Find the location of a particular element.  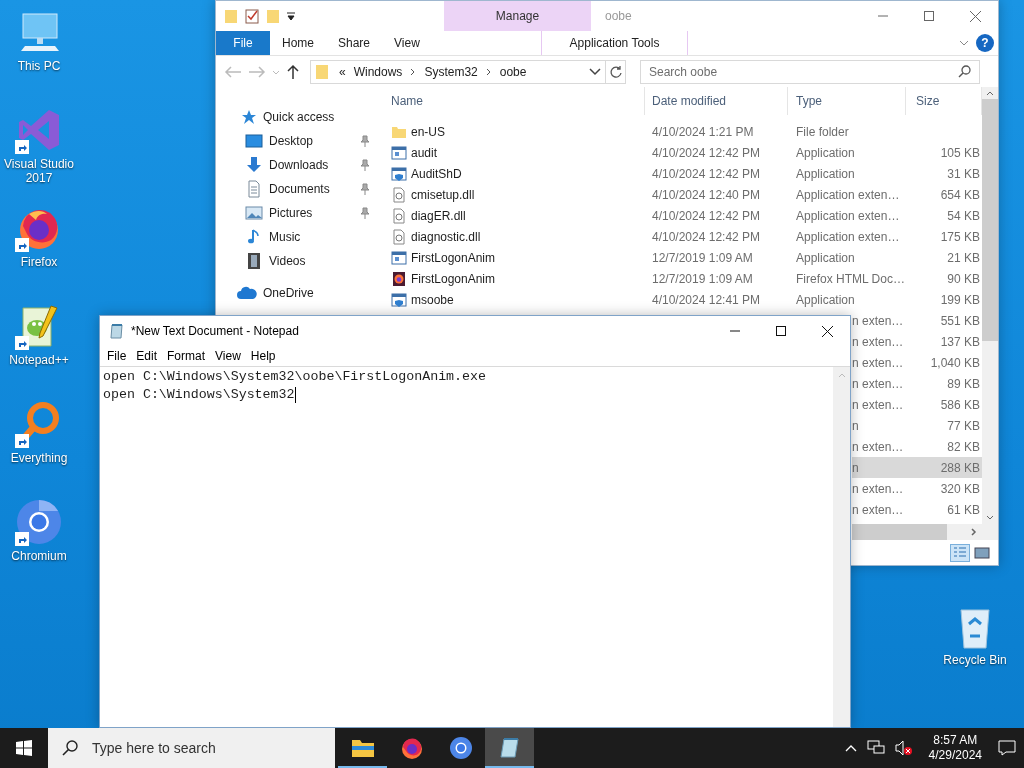

document-icon is located at coordinates (254, 189).